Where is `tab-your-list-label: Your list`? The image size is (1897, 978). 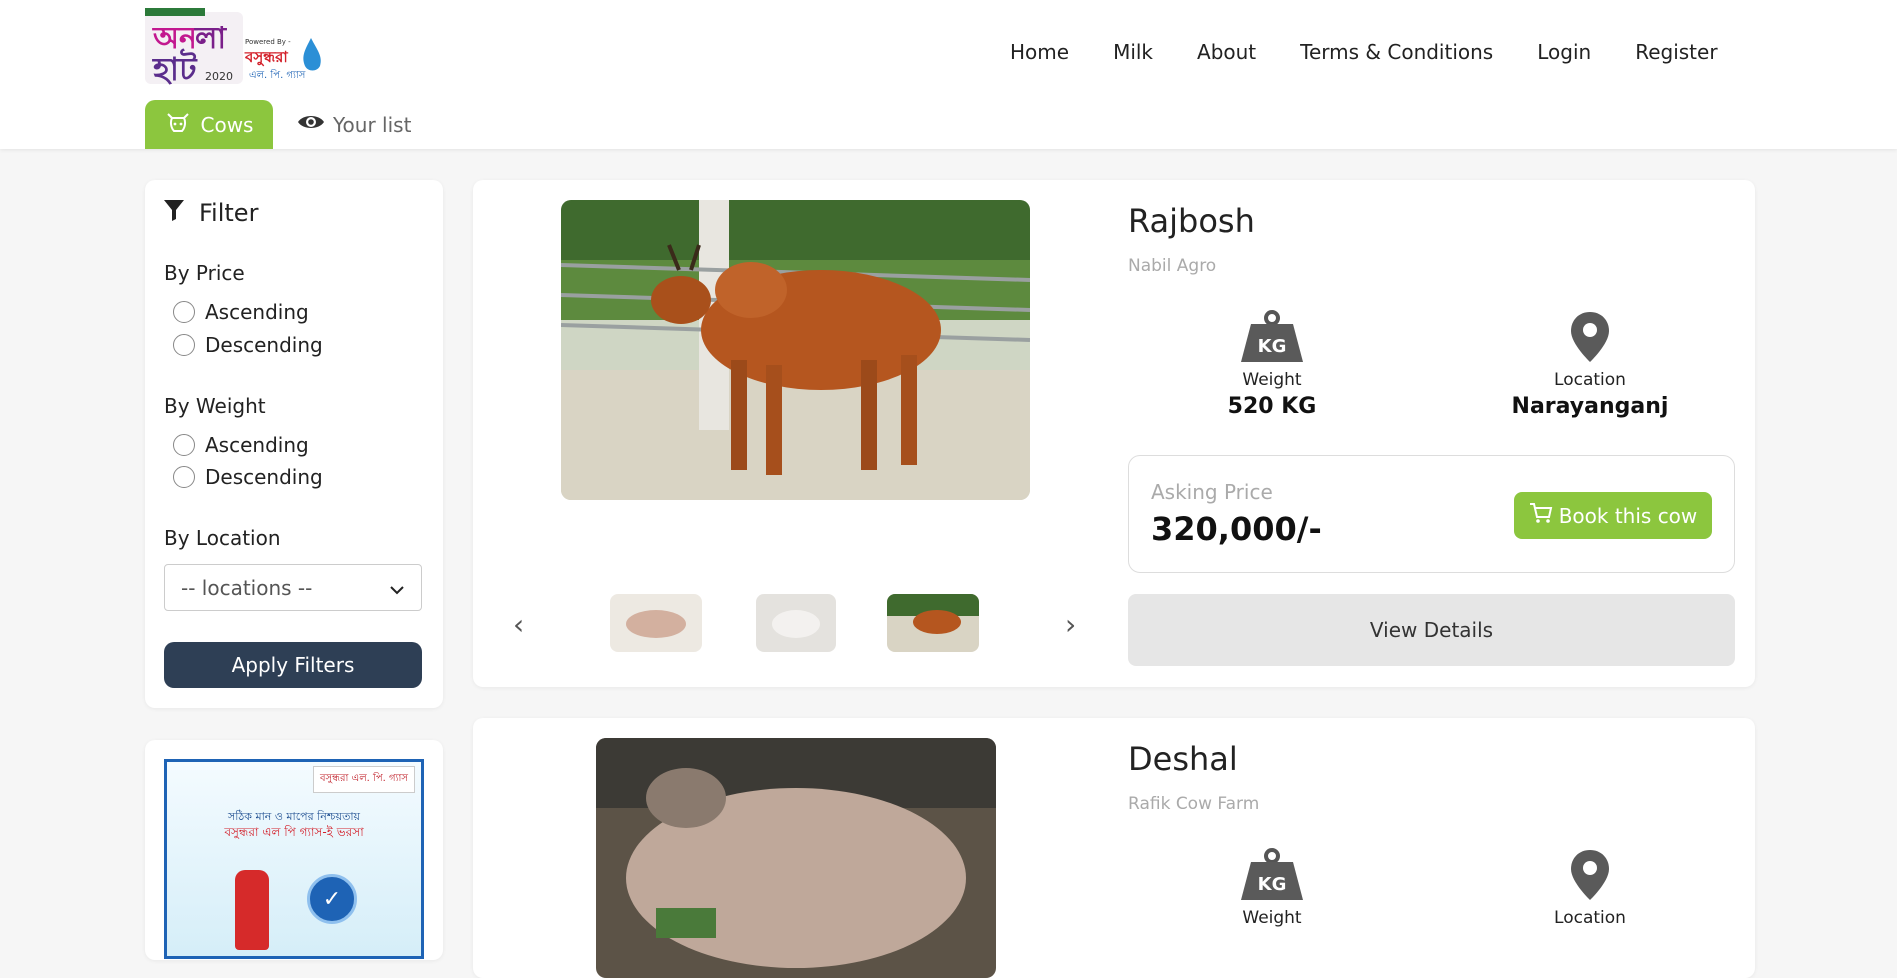
tab-your-list-label: Your list is located at coordinates (372, 124).